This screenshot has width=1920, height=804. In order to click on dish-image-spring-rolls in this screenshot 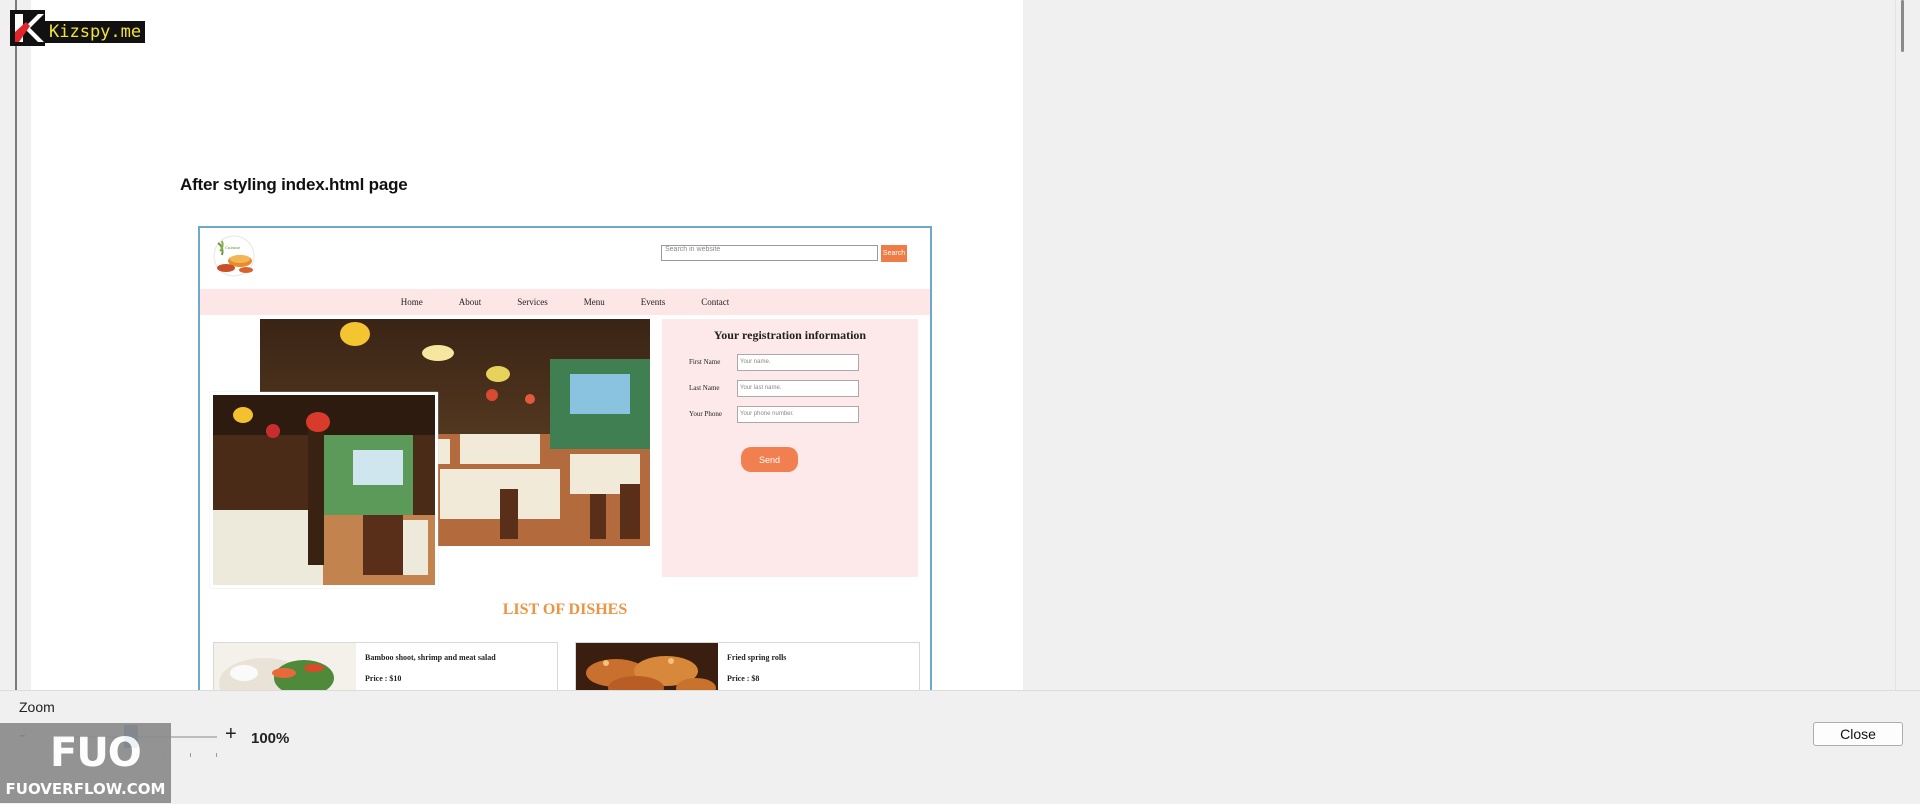, I will do `click(647, 666)`.